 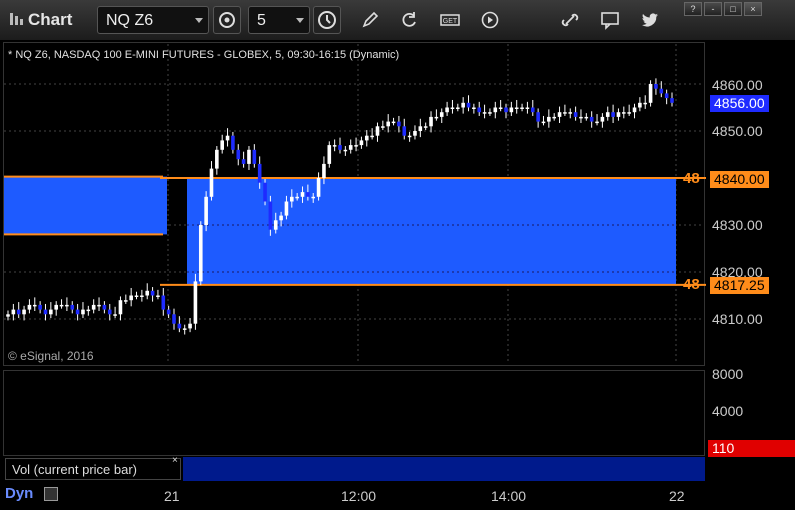 What do you see at coordinates (739, 285) in the screenshot?
I see `lower-level-badge: 4817.25` at bounding box center [739, 285].